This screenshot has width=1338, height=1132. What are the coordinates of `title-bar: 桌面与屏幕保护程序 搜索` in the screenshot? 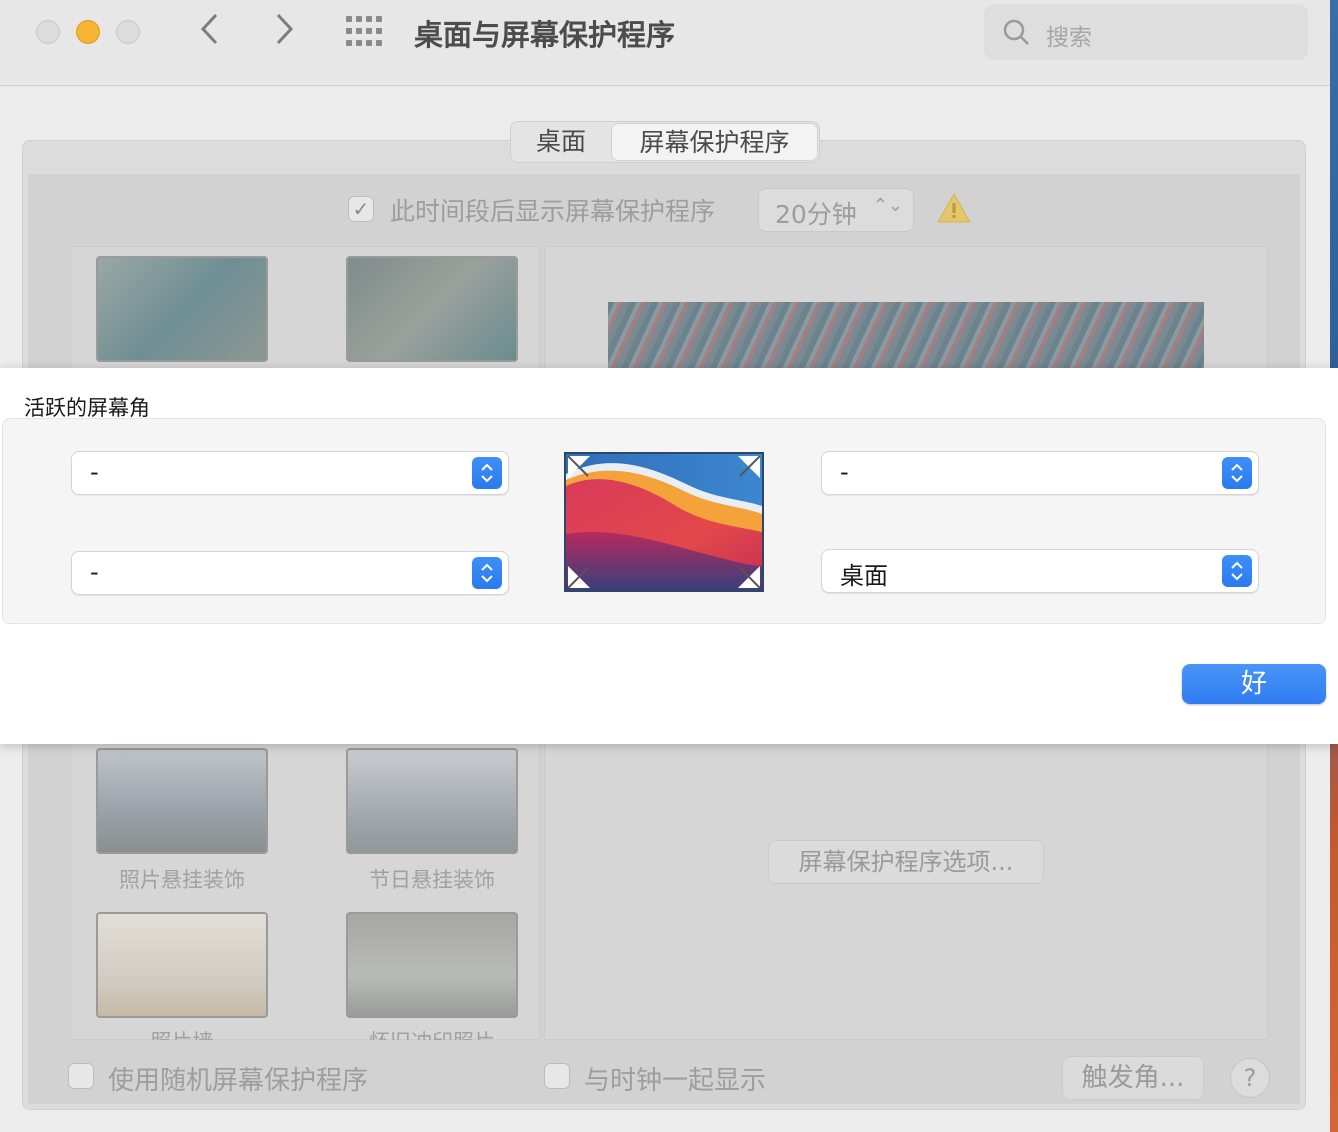 It's located at (665, 43).